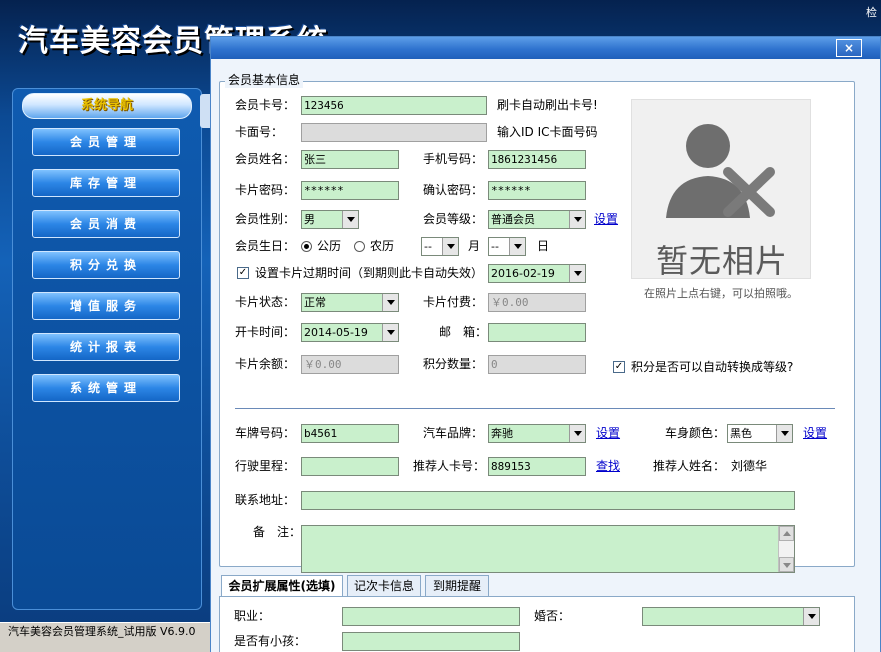 Image resolution: width=881 pixels, height=652 pixels. Describe the element at coordinates (608, 466) in the screenshot. I see `search-referrer-link: 查找` at that location.